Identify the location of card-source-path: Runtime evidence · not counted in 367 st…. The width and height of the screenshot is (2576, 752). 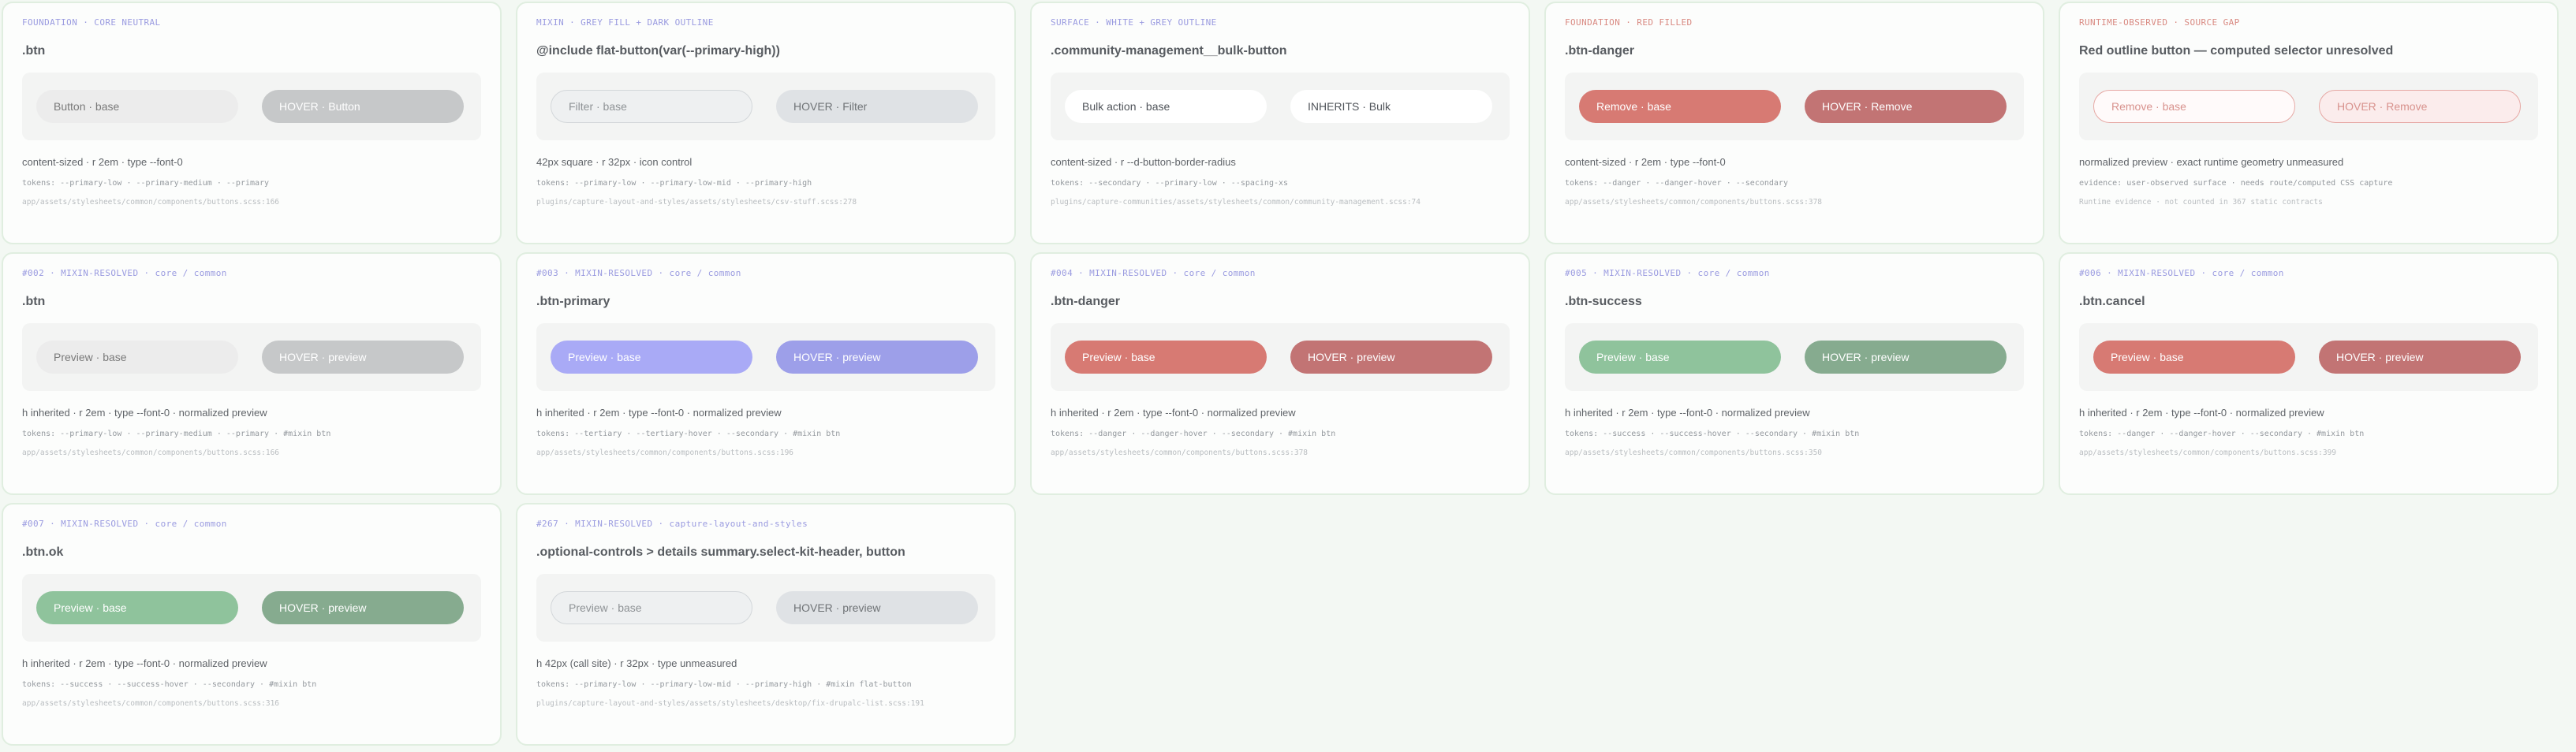
(2201, 202).